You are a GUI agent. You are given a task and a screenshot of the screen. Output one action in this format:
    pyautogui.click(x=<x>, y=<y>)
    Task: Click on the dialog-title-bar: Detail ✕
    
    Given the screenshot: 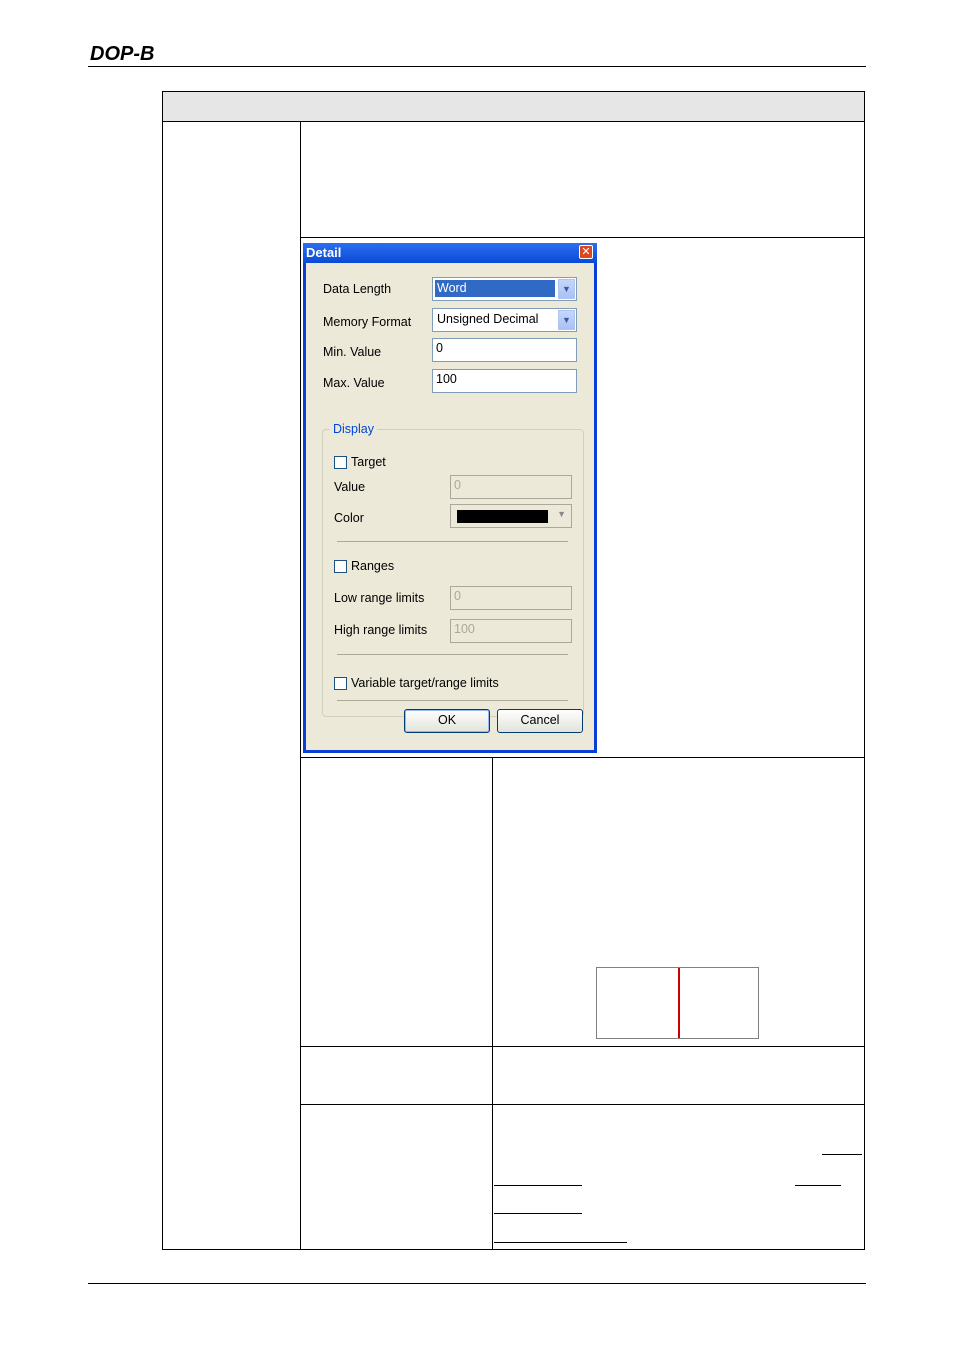 What is the action you would take?
    pyautogui.click(x=450, y=253)
    